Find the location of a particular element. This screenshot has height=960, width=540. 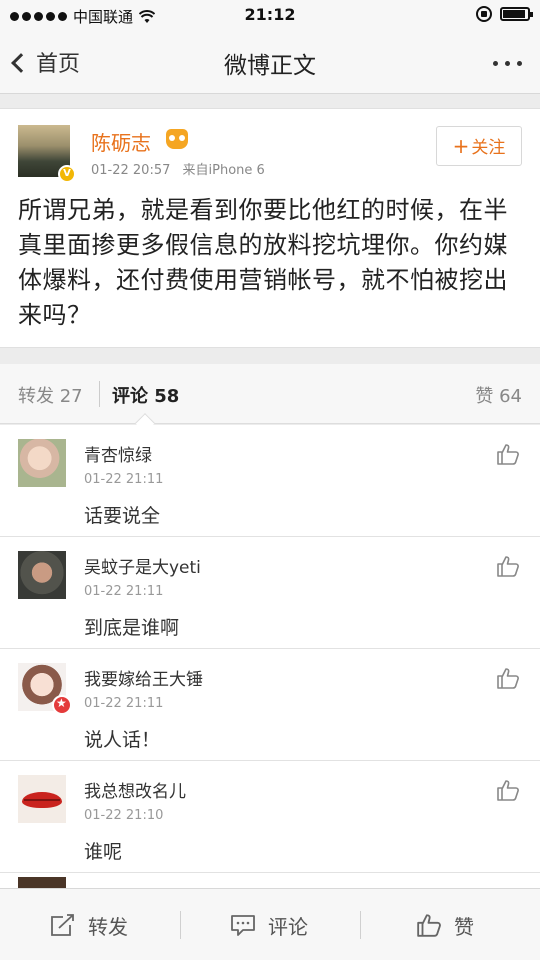

tab-repost: 转发 27 is located at coordinates (50, 395).